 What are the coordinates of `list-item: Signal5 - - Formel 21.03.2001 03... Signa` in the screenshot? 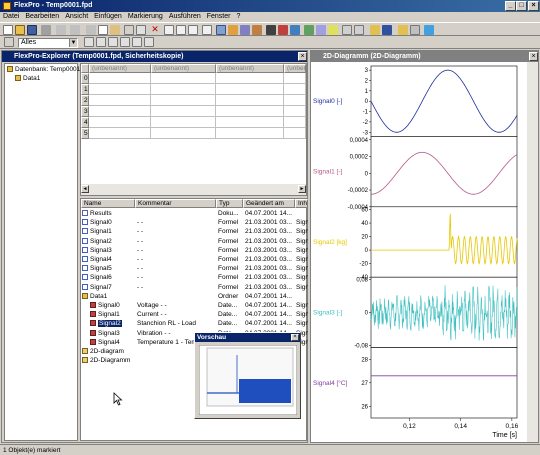 It's located at (194, 268).